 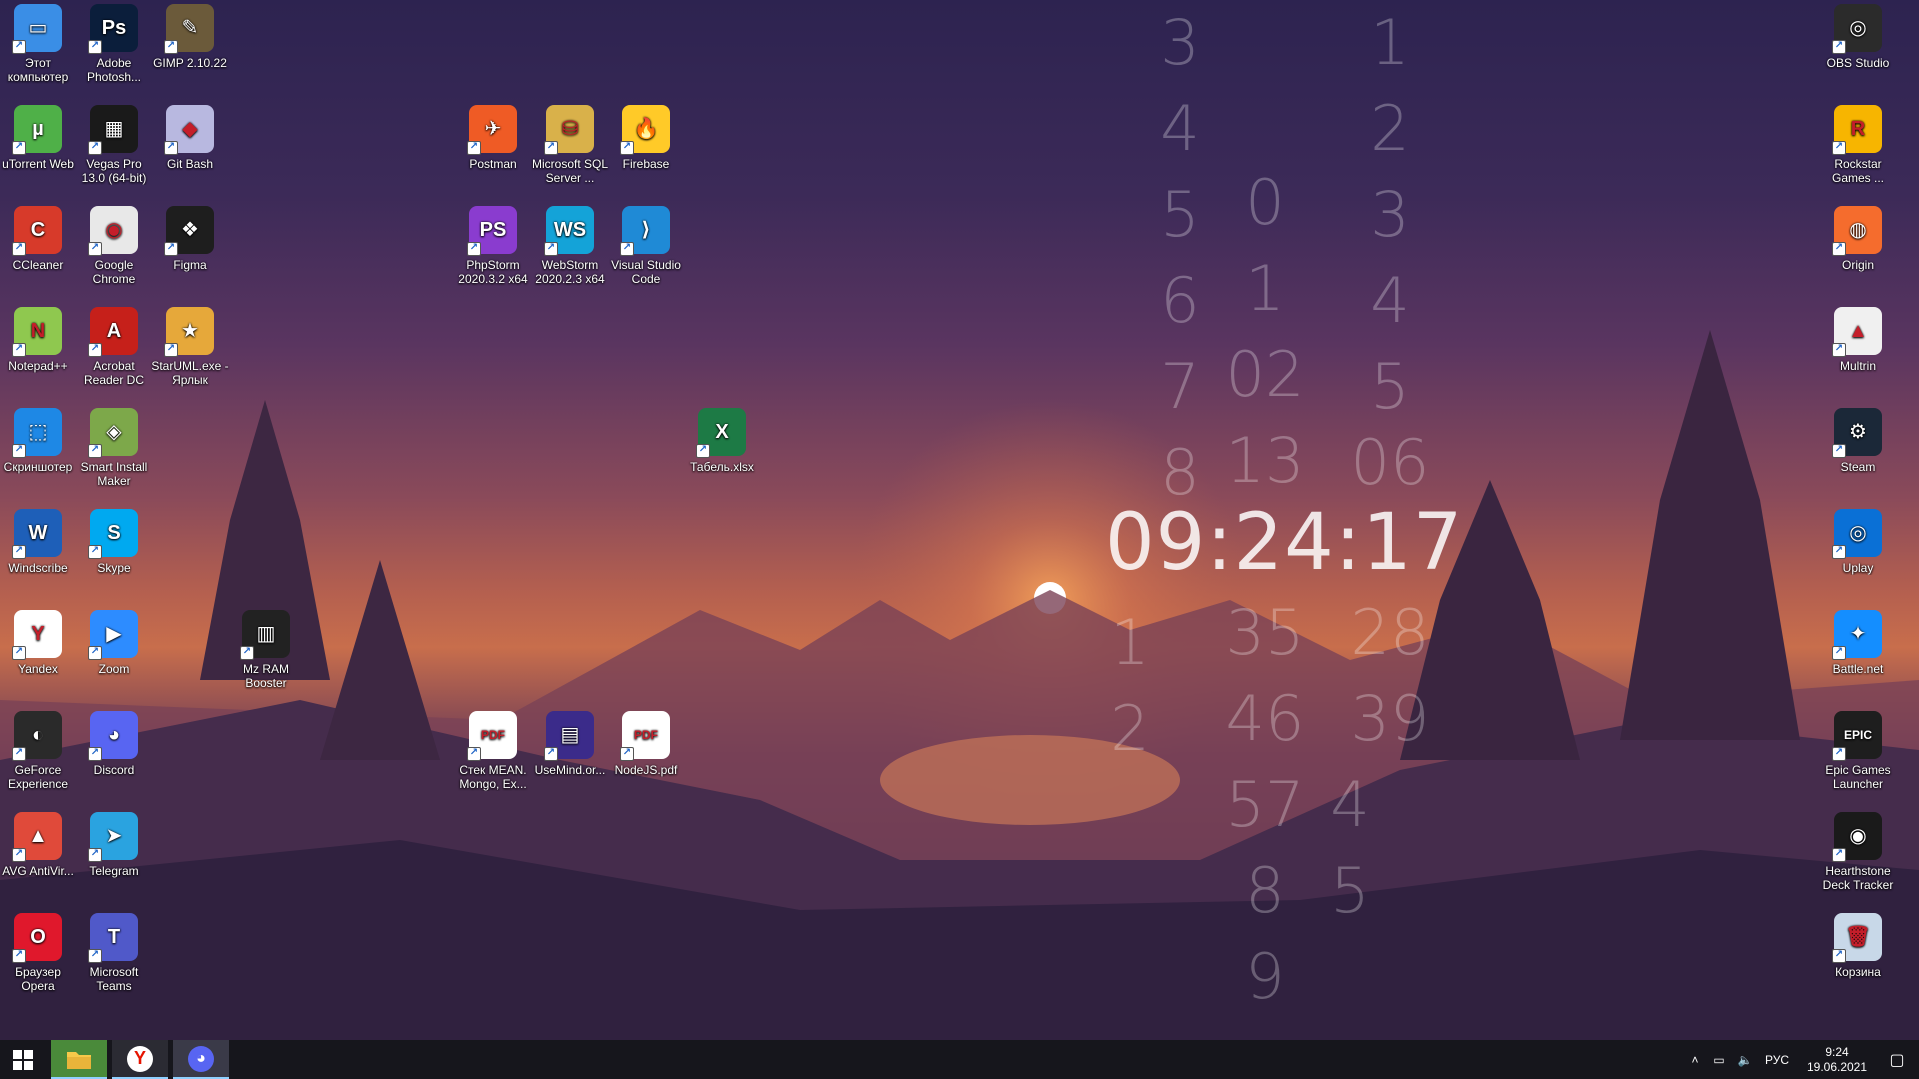 What do you see at coordinates (114, 171) in the screenshot?
I see `shortcut-label: Vegas Pro 13.0 (64-bit)` at bounding box center [114, 171].